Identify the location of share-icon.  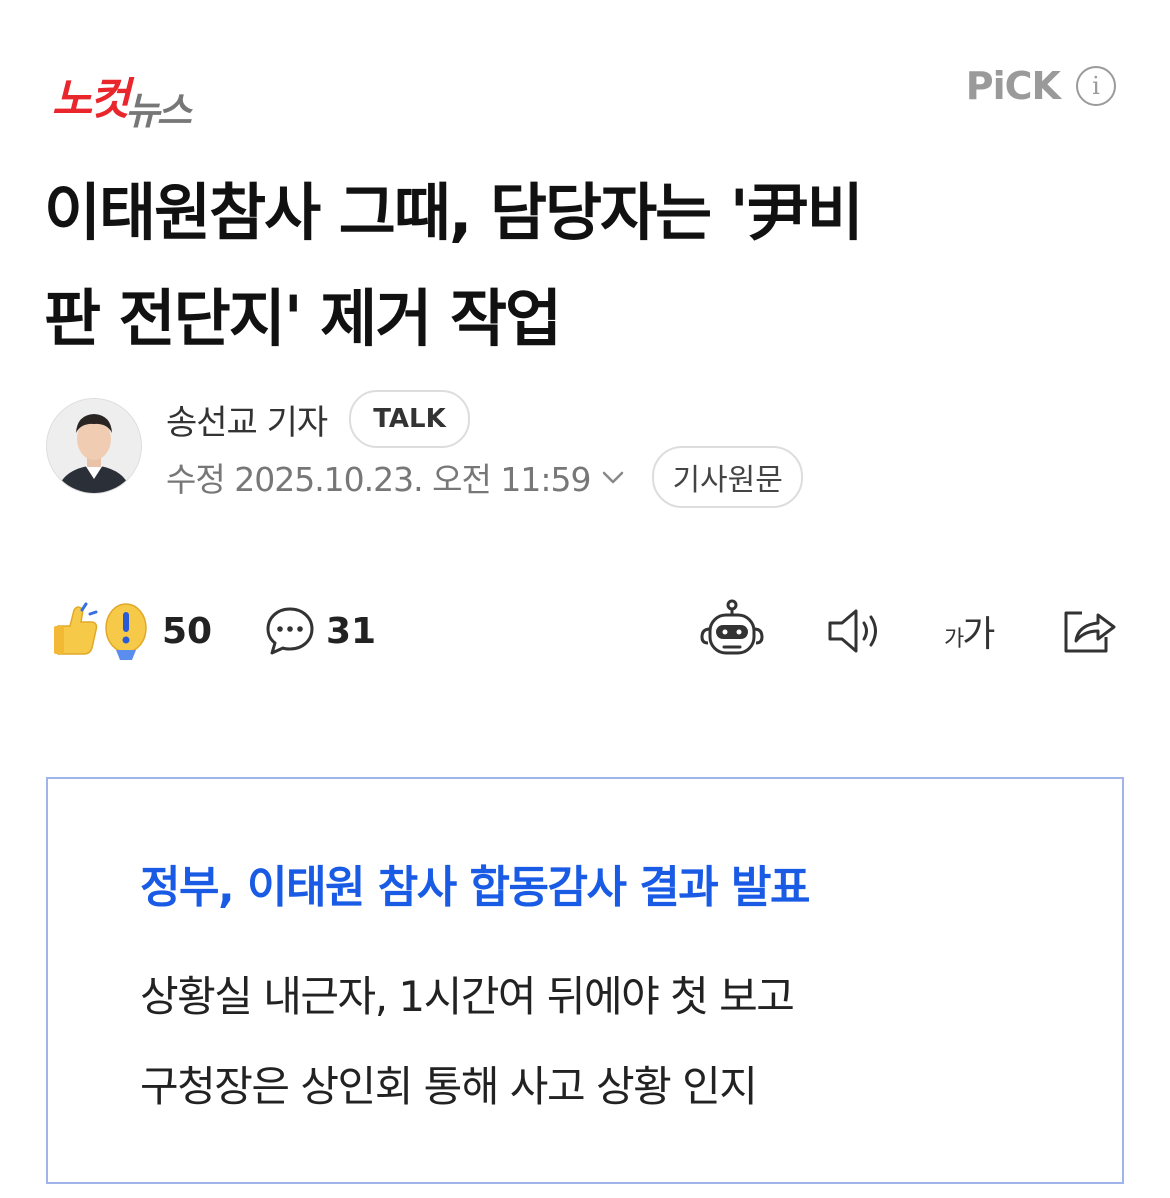
(1090, 632).